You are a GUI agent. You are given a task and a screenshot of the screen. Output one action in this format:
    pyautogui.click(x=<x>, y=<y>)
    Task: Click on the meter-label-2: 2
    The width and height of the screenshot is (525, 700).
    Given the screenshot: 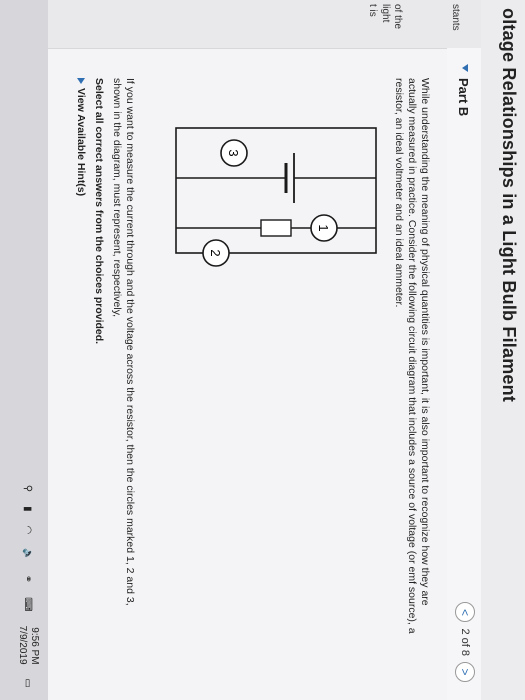 What is the action you would take?
    pyautogui.click(x=215, y=252)
    